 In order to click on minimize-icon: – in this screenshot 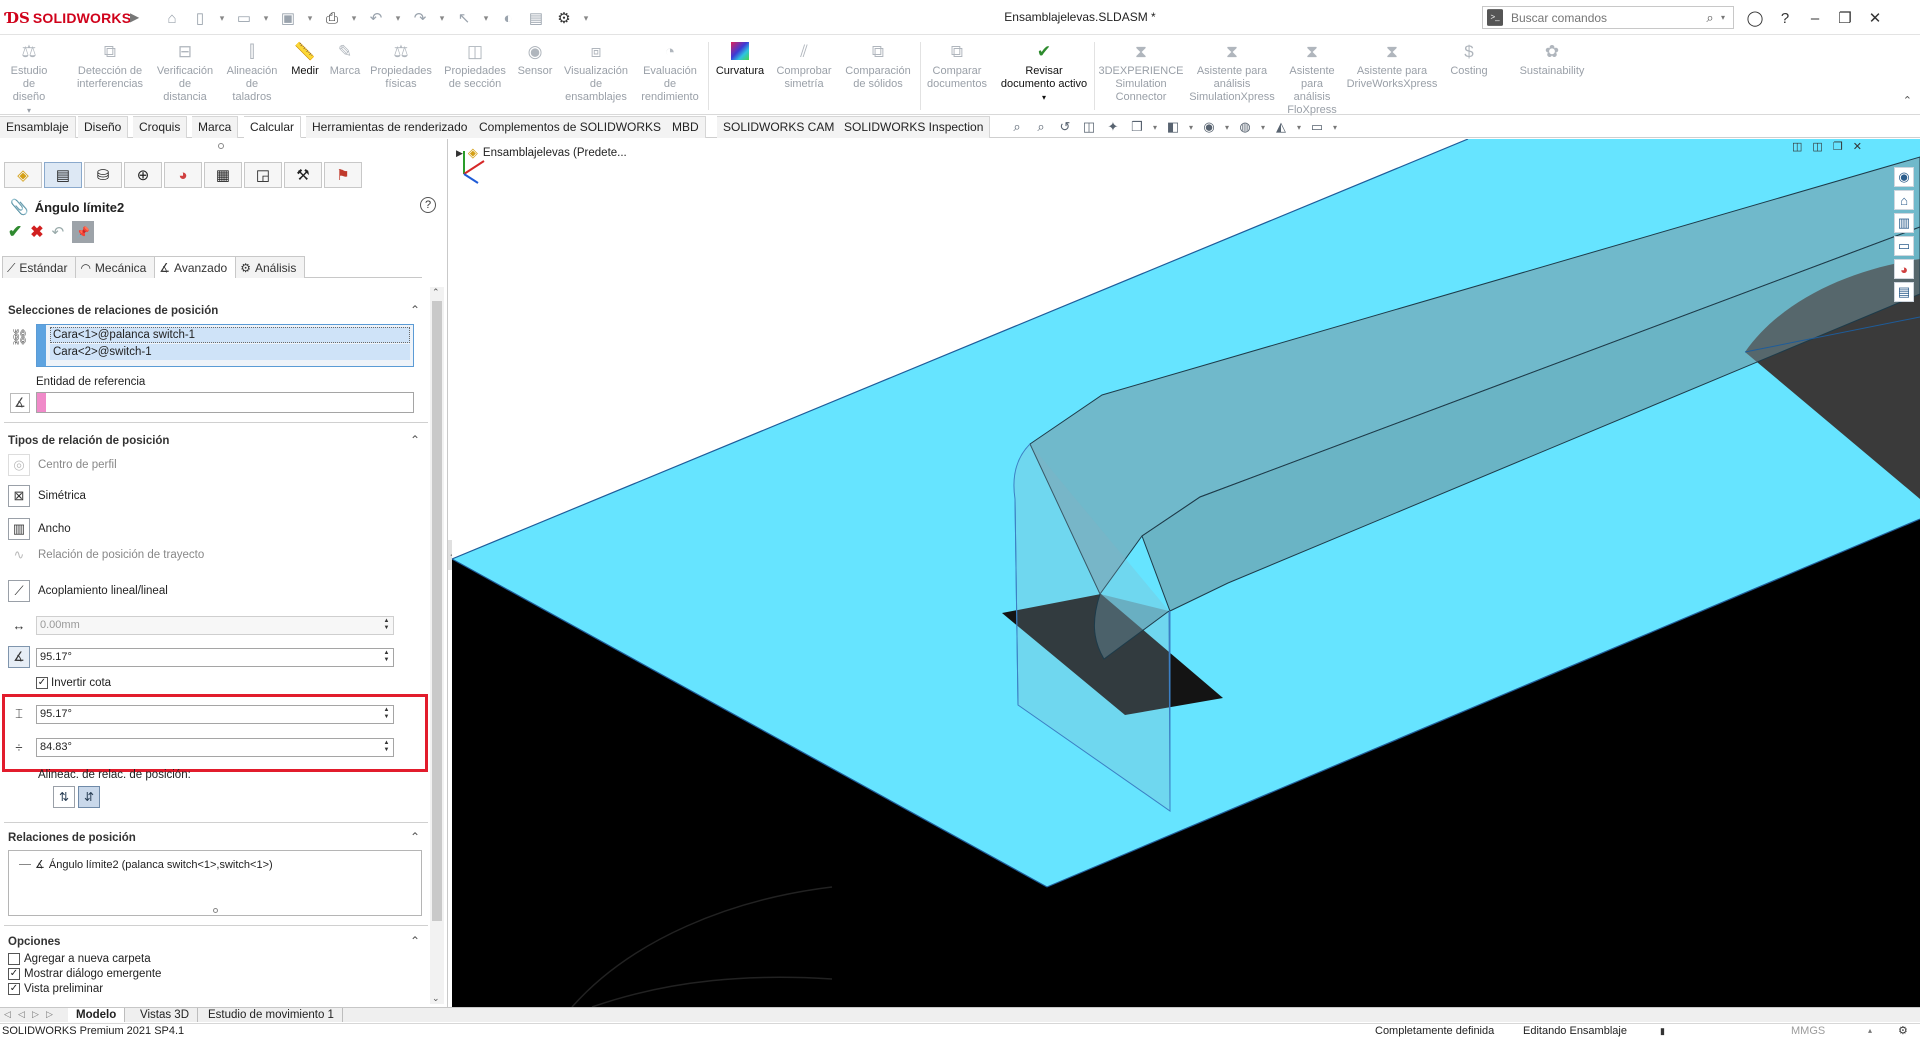, I will do `click(1815, 18)`.